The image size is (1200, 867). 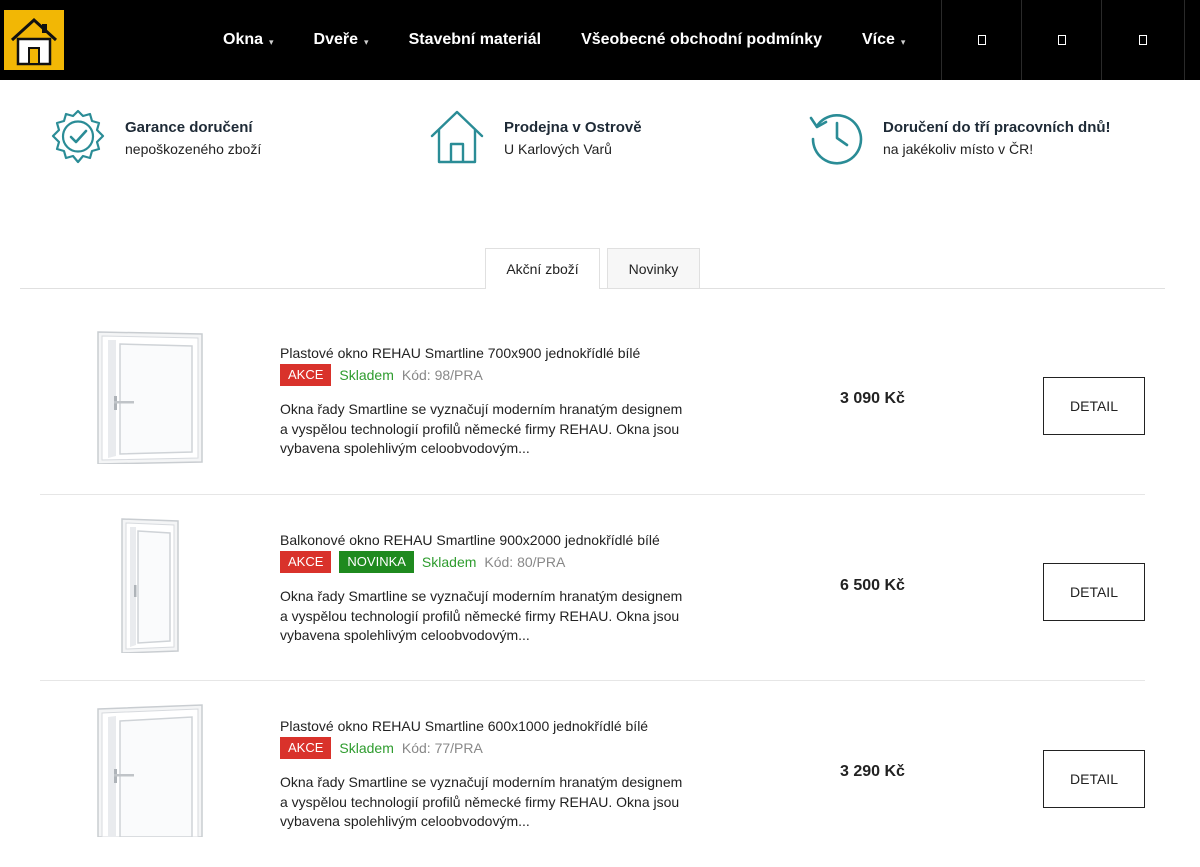 What do you see at coordinates (78, 136) in the screenshot?
I see `badge-check-icon` at bounding box center [78, 136].